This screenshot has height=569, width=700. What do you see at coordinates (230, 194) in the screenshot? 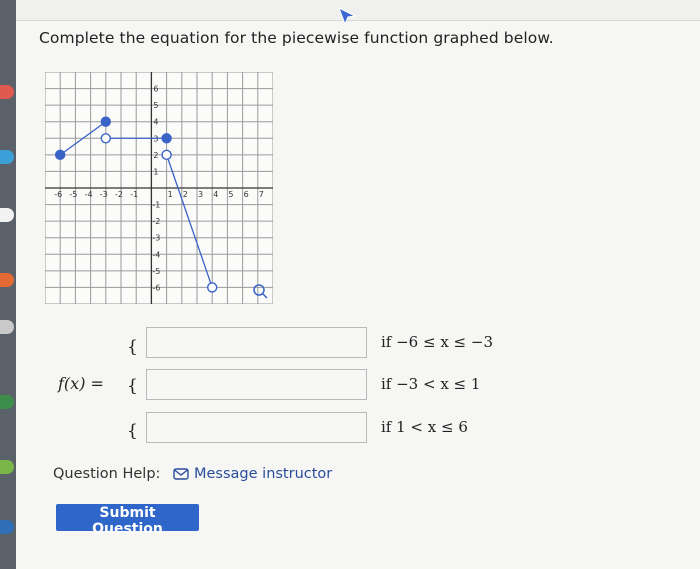
I see `x-tick-label: 5` at bounding box center [230, 194].